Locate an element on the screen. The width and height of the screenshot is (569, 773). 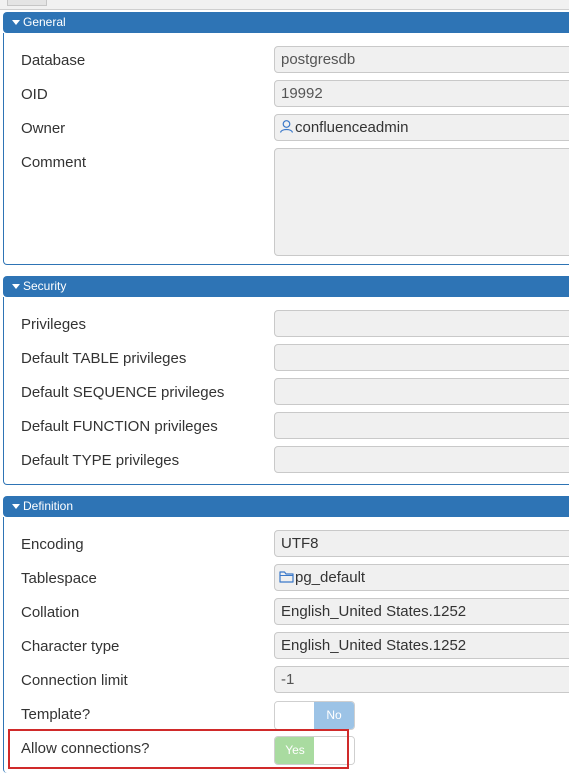
tablespace-label: Tablespace is located at coordinates (59, 578).